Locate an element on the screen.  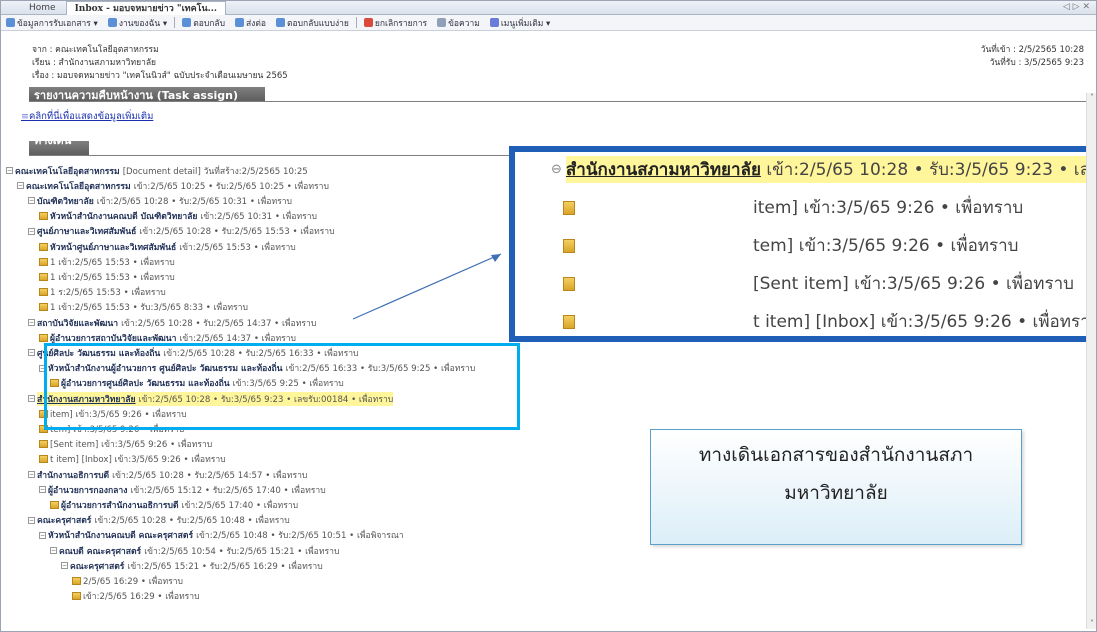
toolbar-button-0: ข้อมูลการรับเอกสาร ▾ is located at coordinates (52, 23).